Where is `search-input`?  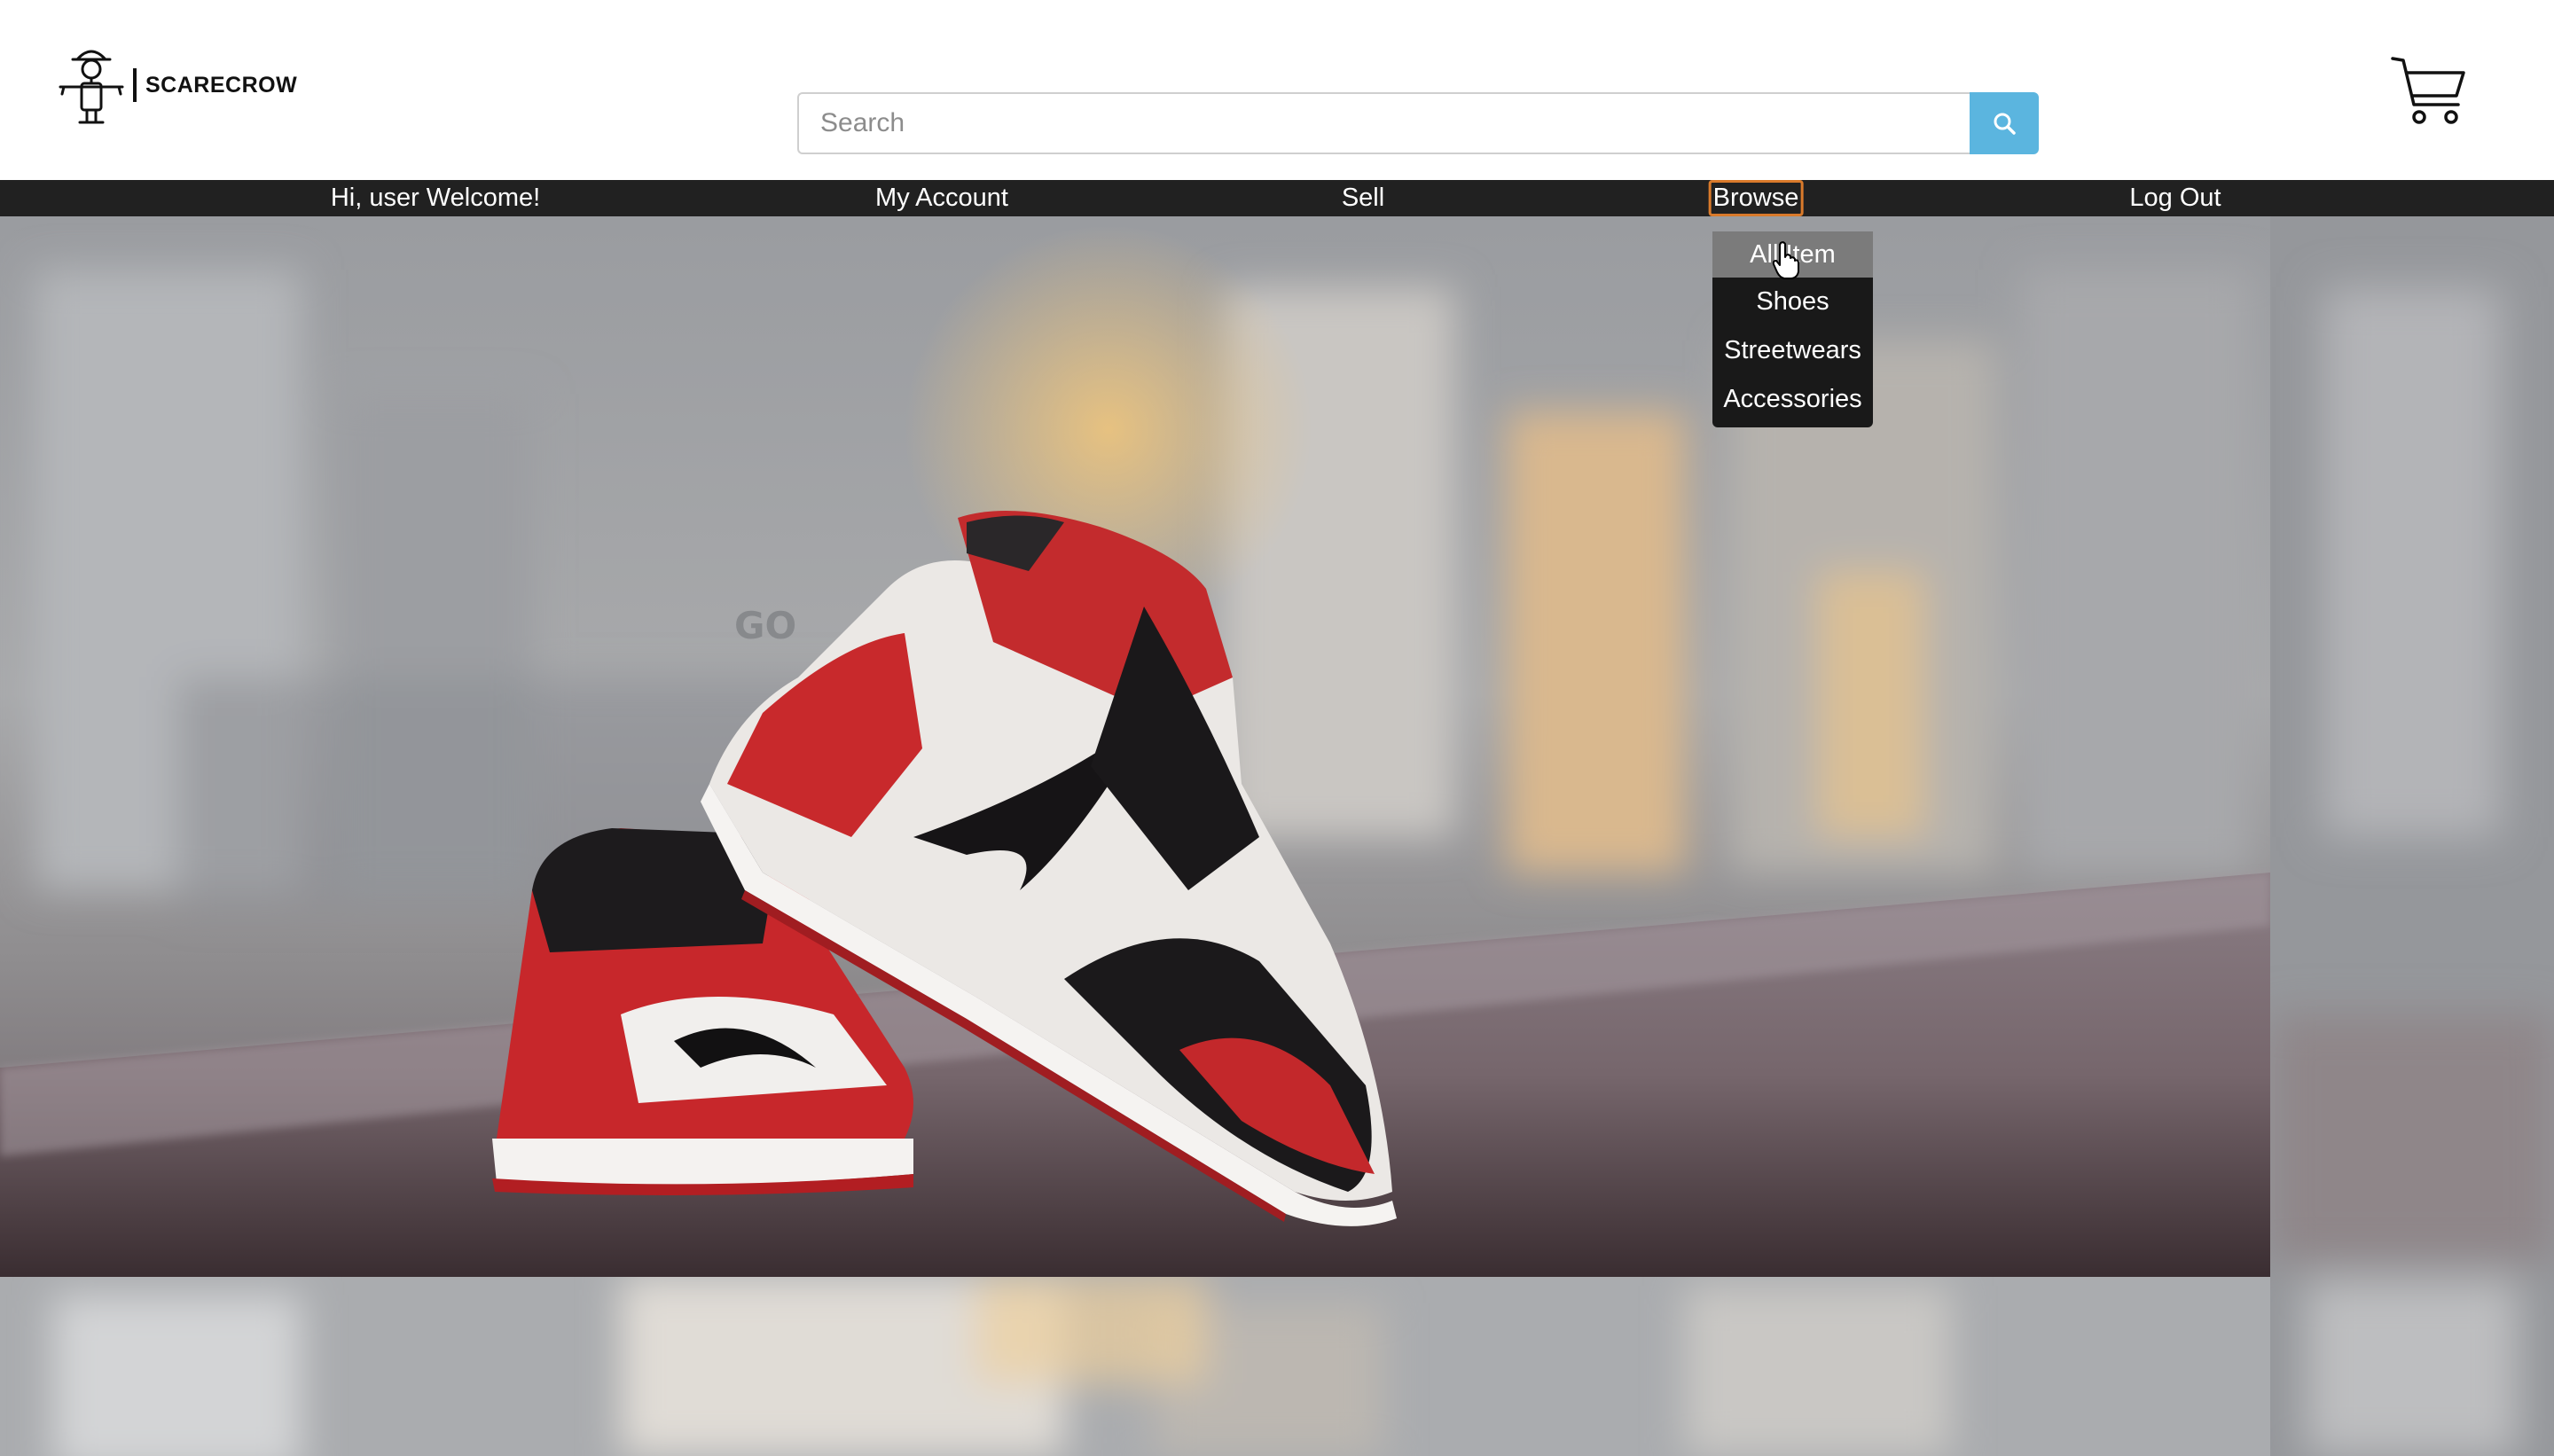 search-input is located at coordinates (1383, 123).